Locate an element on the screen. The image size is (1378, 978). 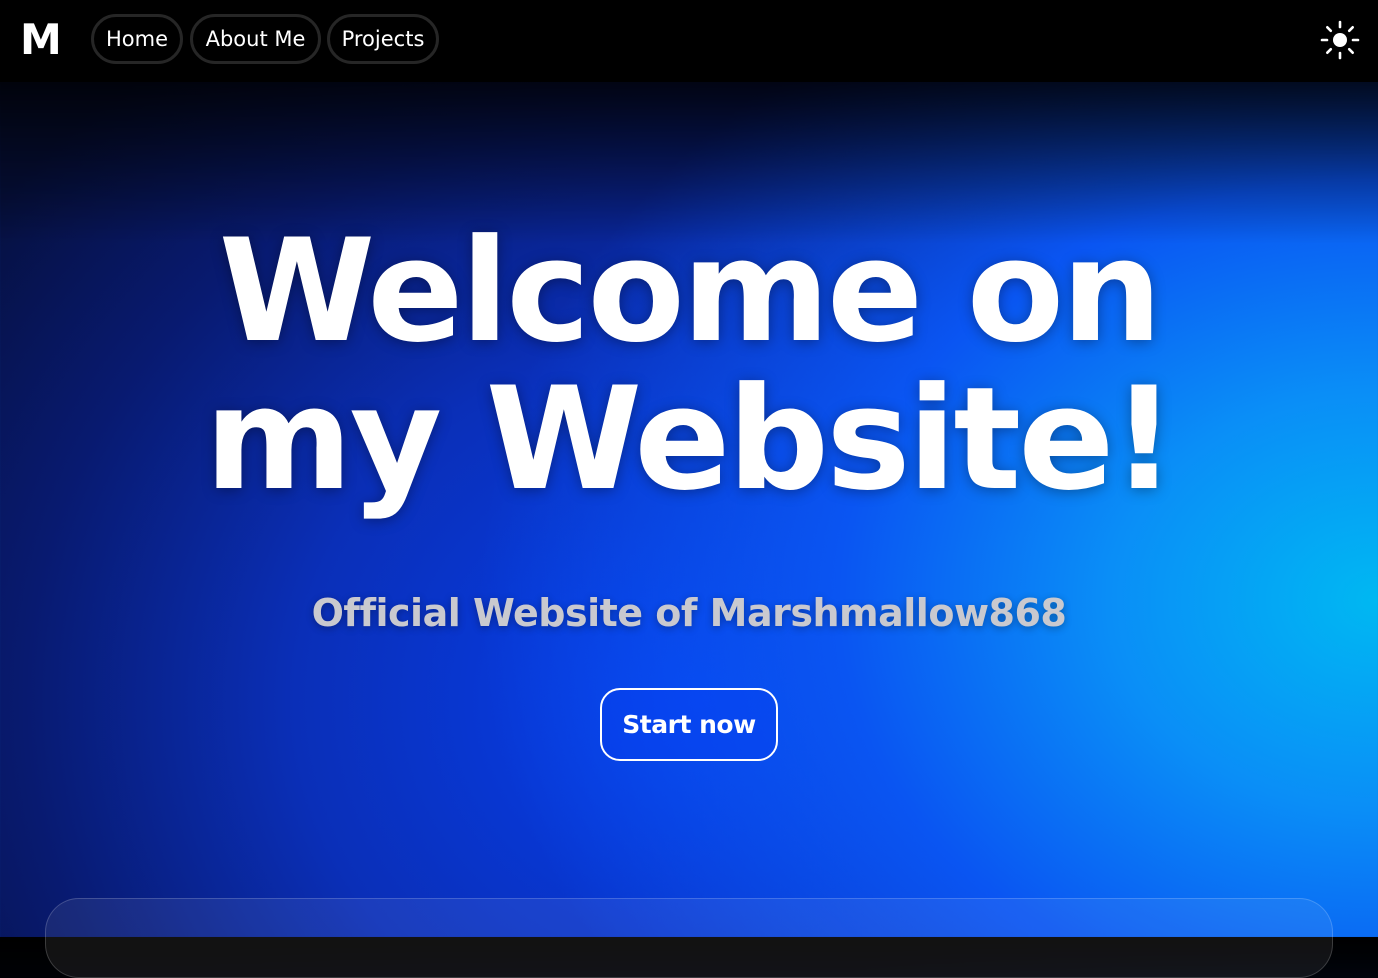
content-card is located at coordinates (689, 938).